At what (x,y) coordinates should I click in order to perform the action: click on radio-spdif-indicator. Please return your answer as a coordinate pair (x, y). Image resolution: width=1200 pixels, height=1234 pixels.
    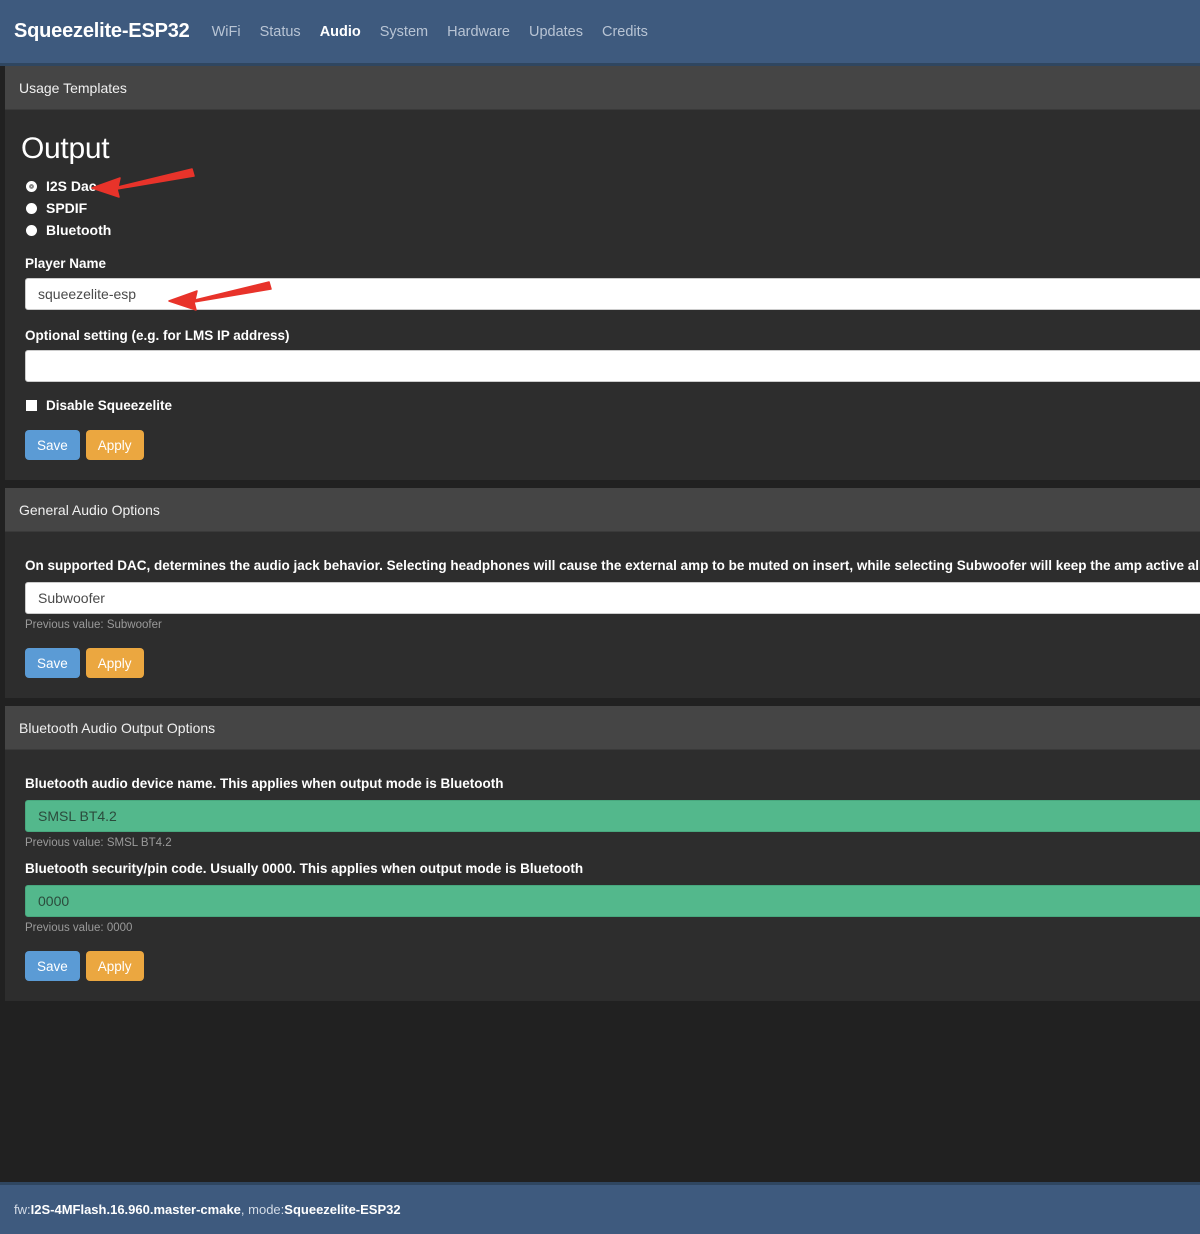
    Looking at the image, I should click on (31, 208).